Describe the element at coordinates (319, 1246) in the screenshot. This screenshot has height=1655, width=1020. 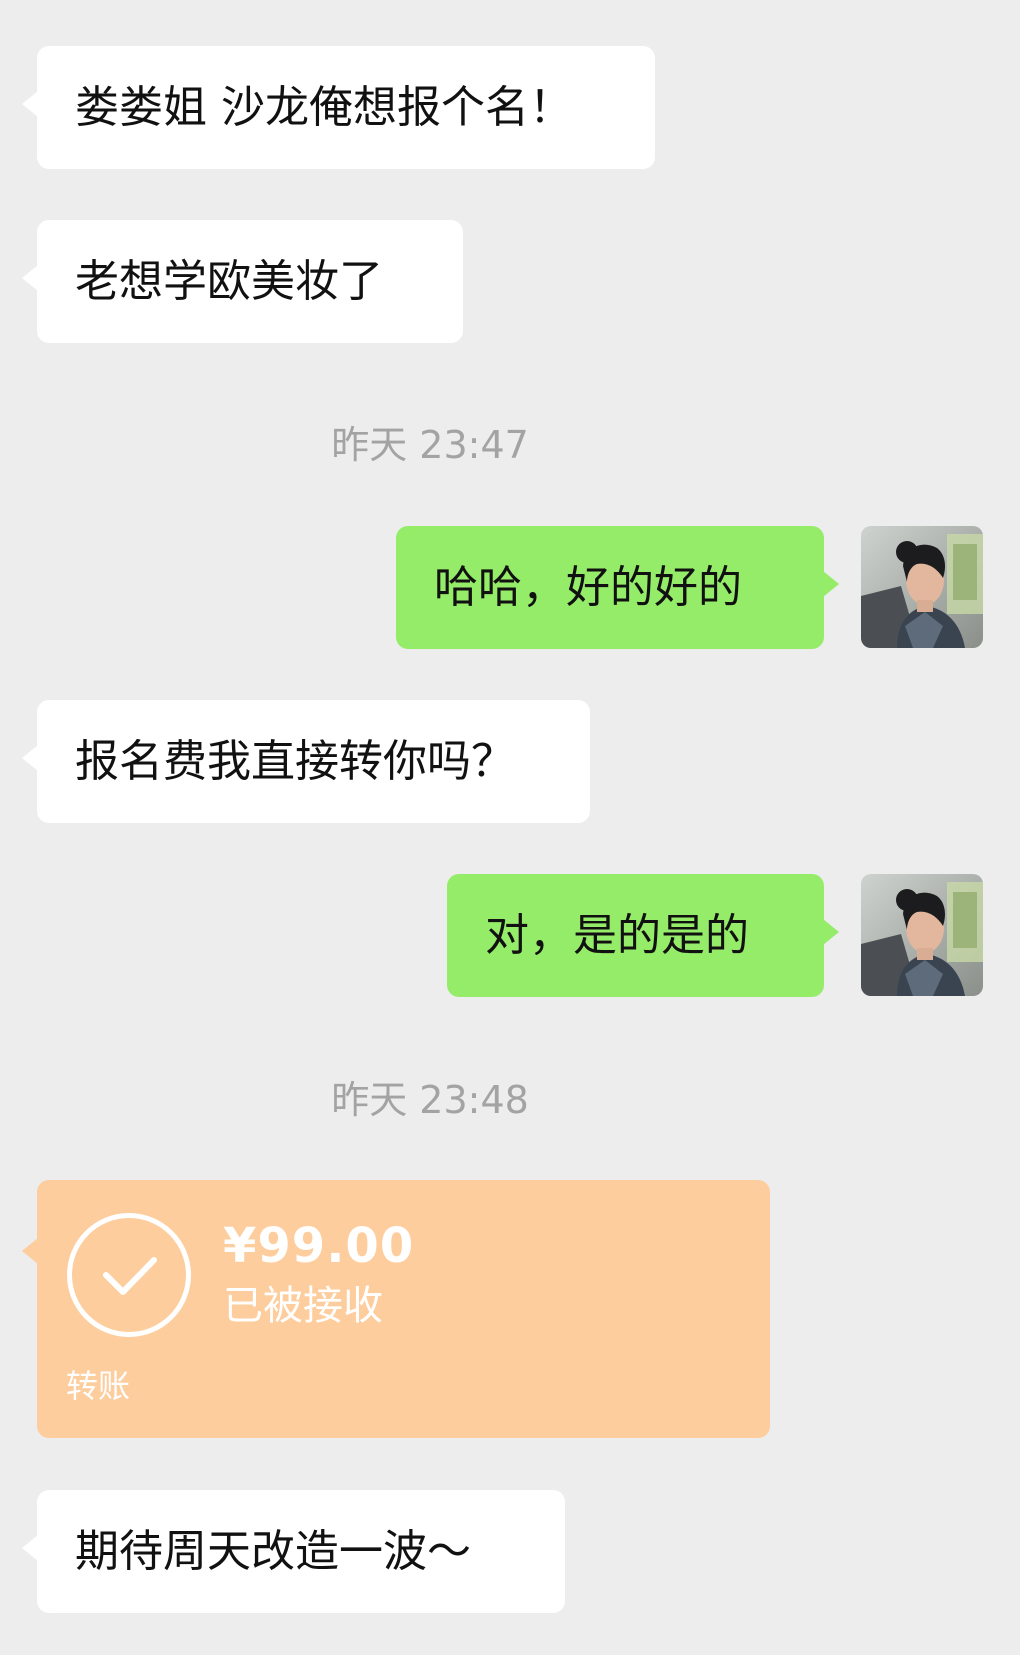
I see `transfer-amount: ¥99.00` at that location.